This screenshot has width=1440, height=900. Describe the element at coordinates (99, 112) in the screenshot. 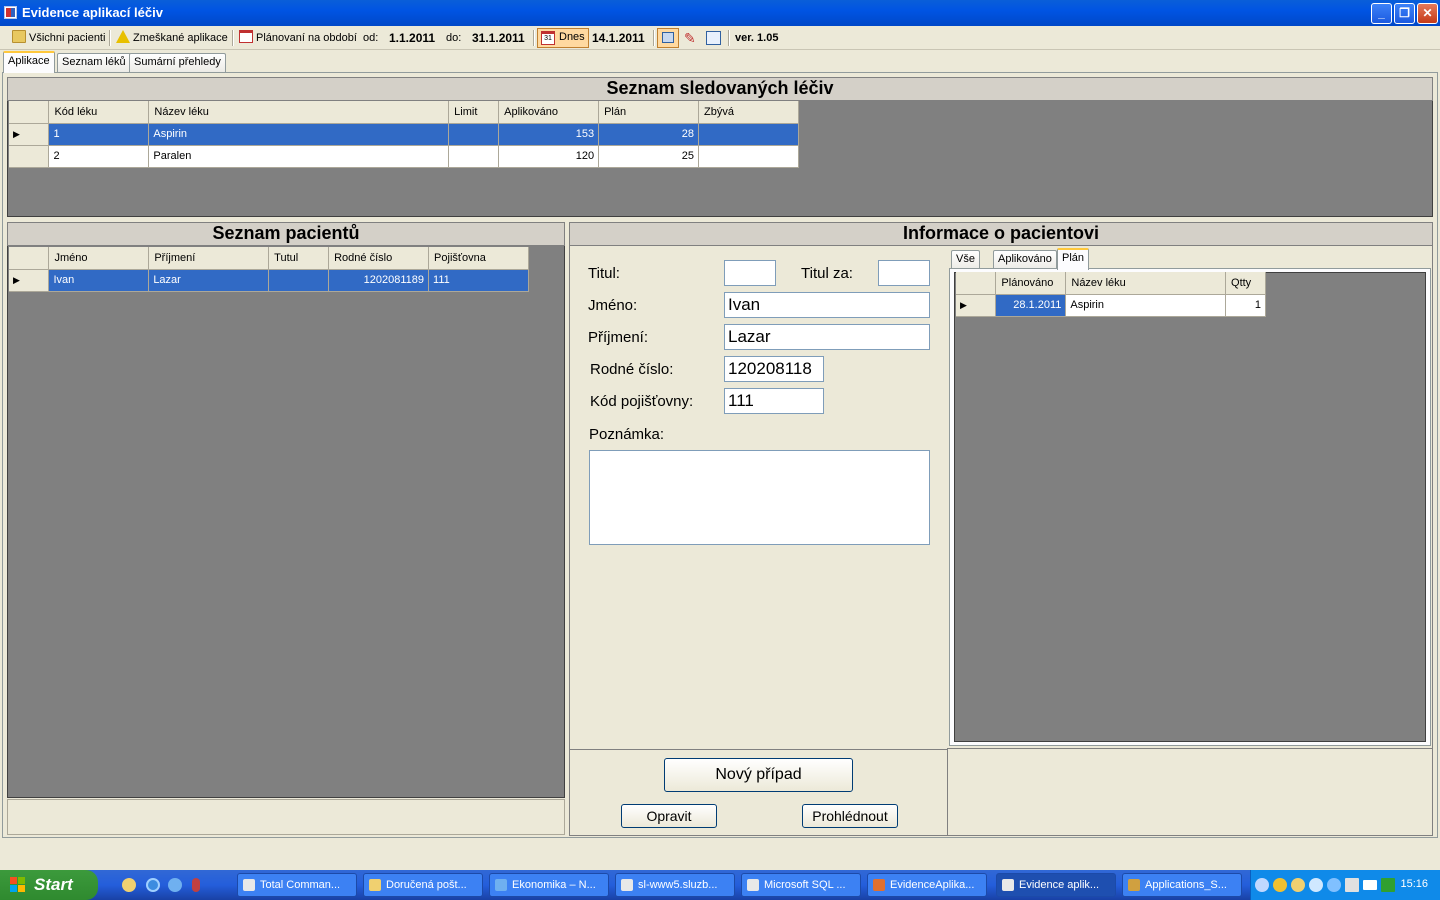

I see `col-kod-leku: Kód léku` at that location.